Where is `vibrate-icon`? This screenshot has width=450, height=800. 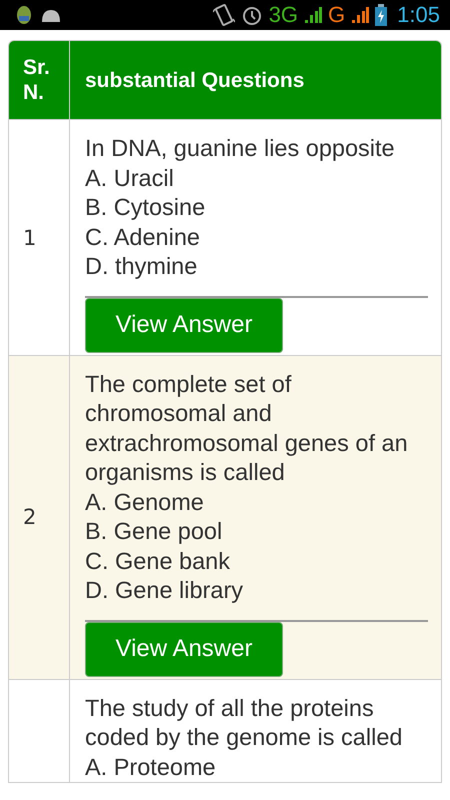 vibrate-icon is located at coordinates (223, 15).